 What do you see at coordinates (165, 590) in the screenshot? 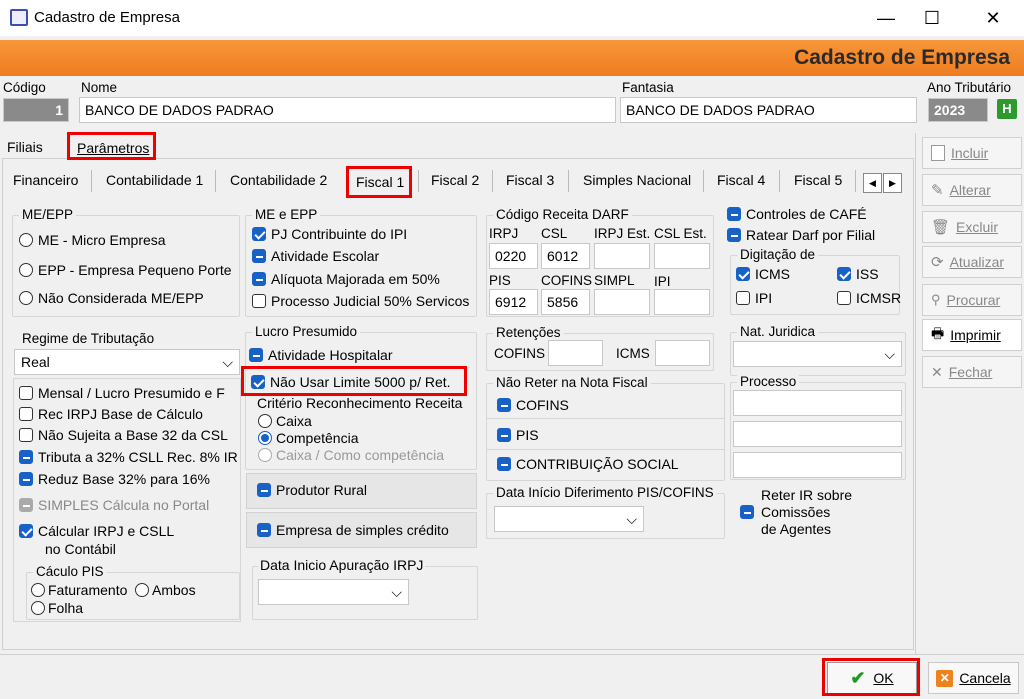
I see `radio-ambos: Ambos` at bounding box center [165, 590].